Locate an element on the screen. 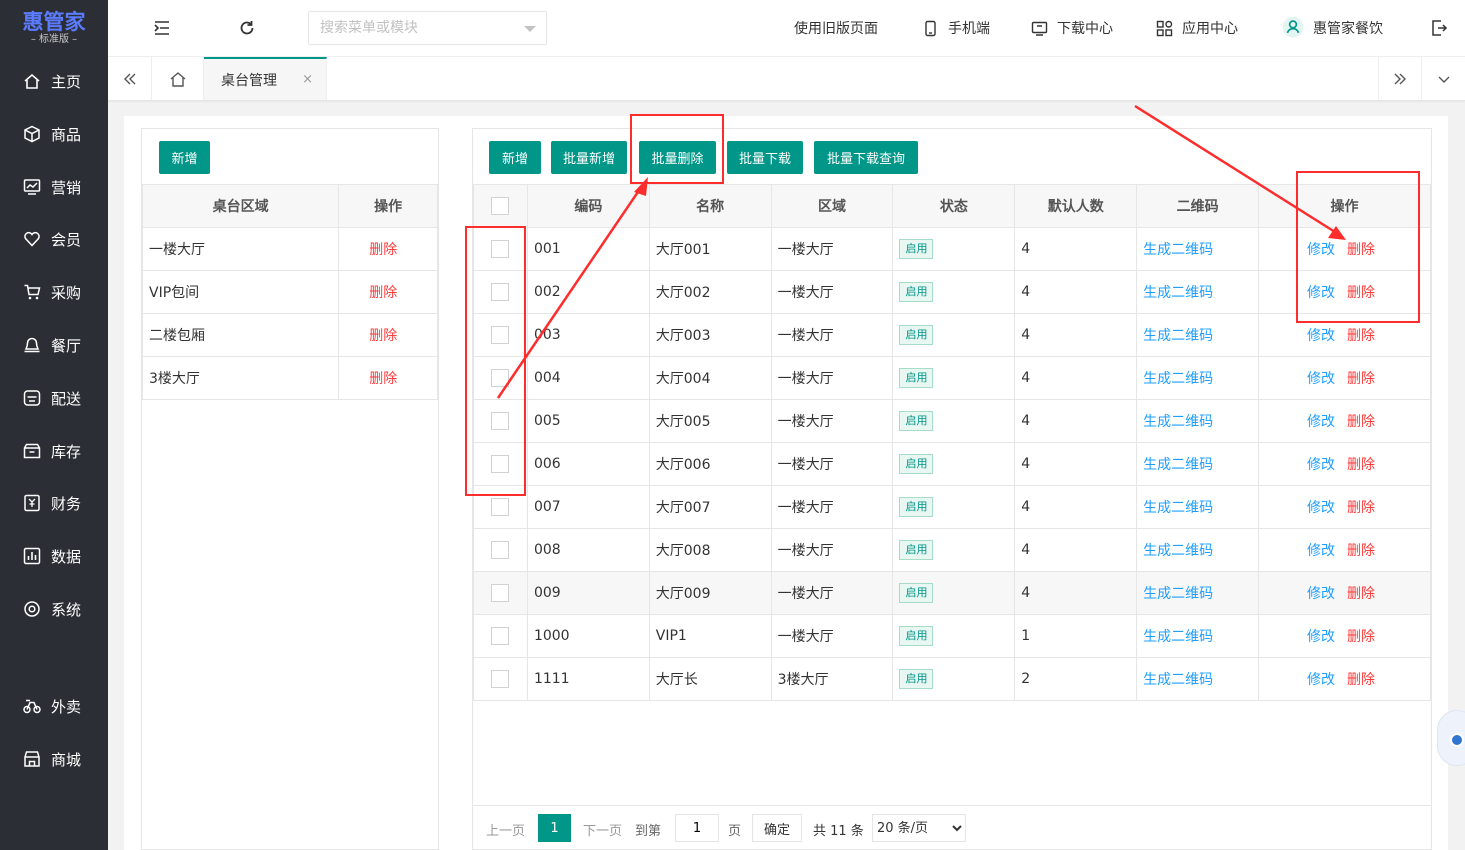  current-page: 1 is located at coordinates (554, 828).